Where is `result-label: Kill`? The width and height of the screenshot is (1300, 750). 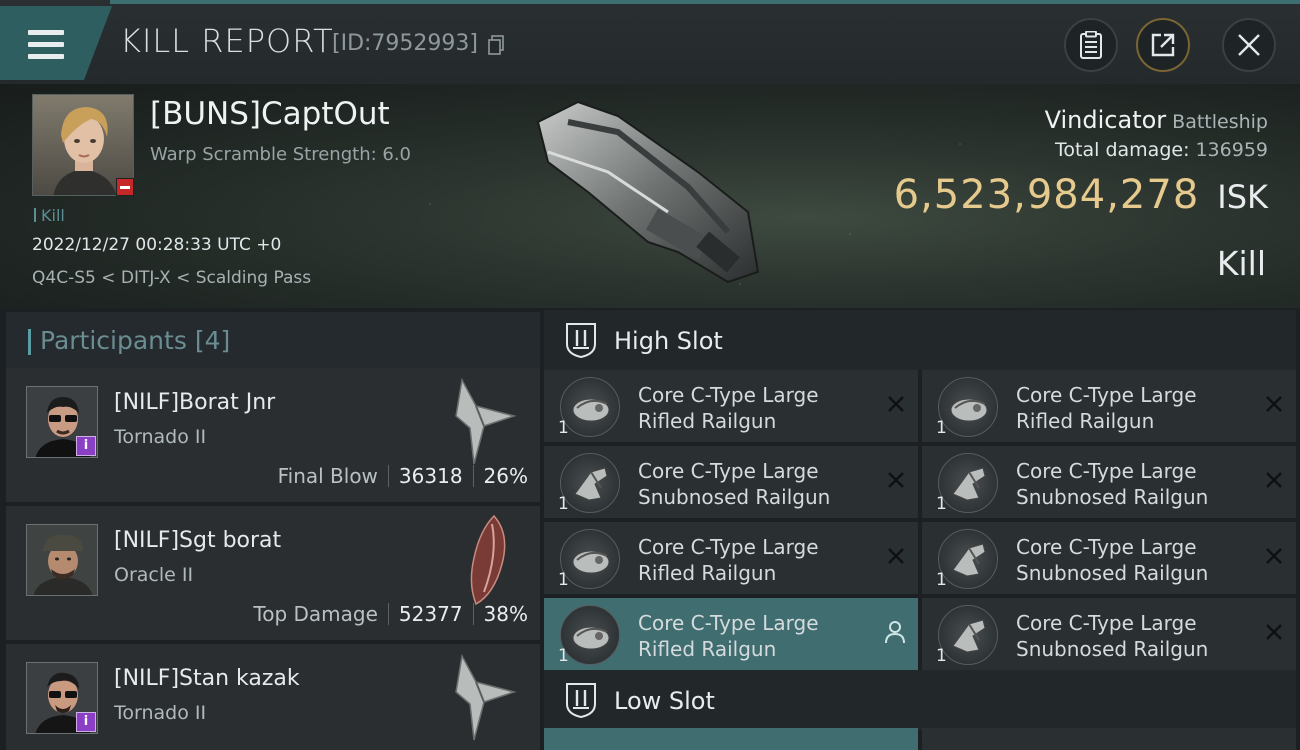
result-label: Kill is located at coordinates (1241, 263).